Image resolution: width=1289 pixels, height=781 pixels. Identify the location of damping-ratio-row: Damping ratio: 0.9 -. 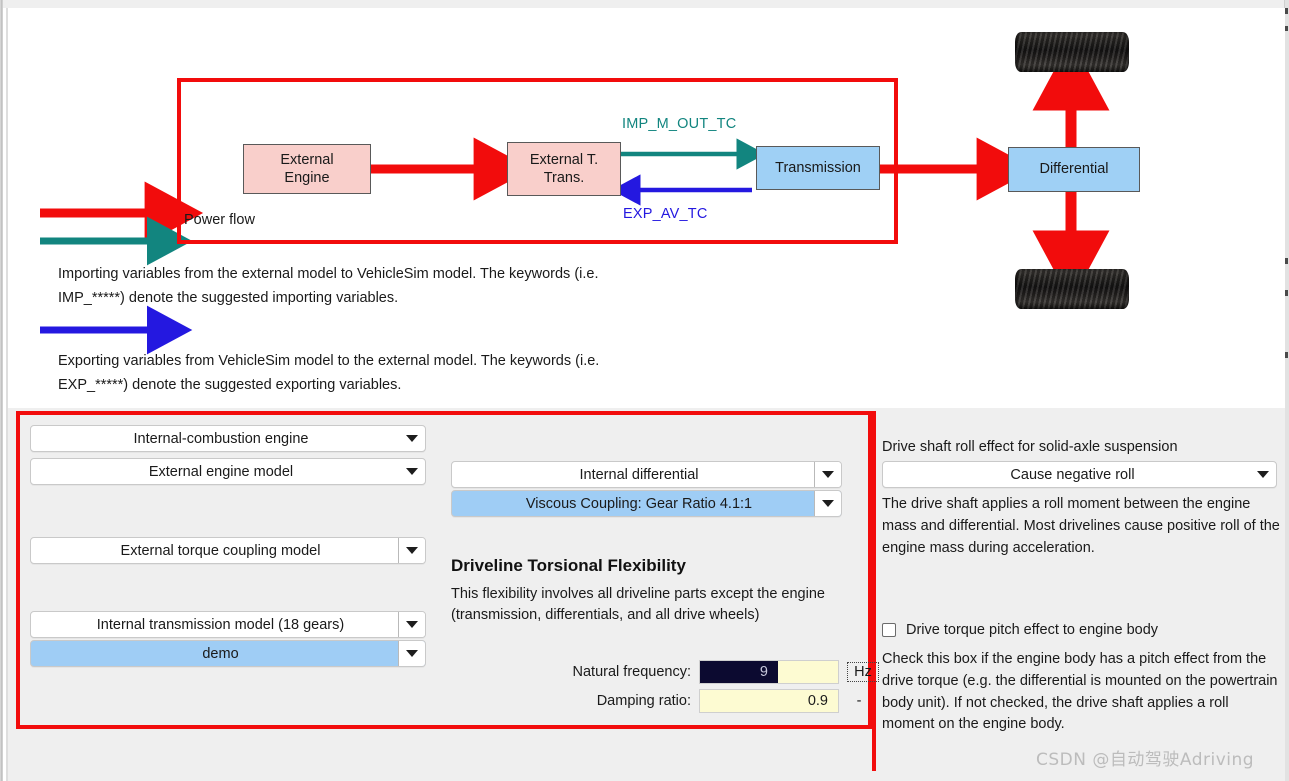
(661, 701).